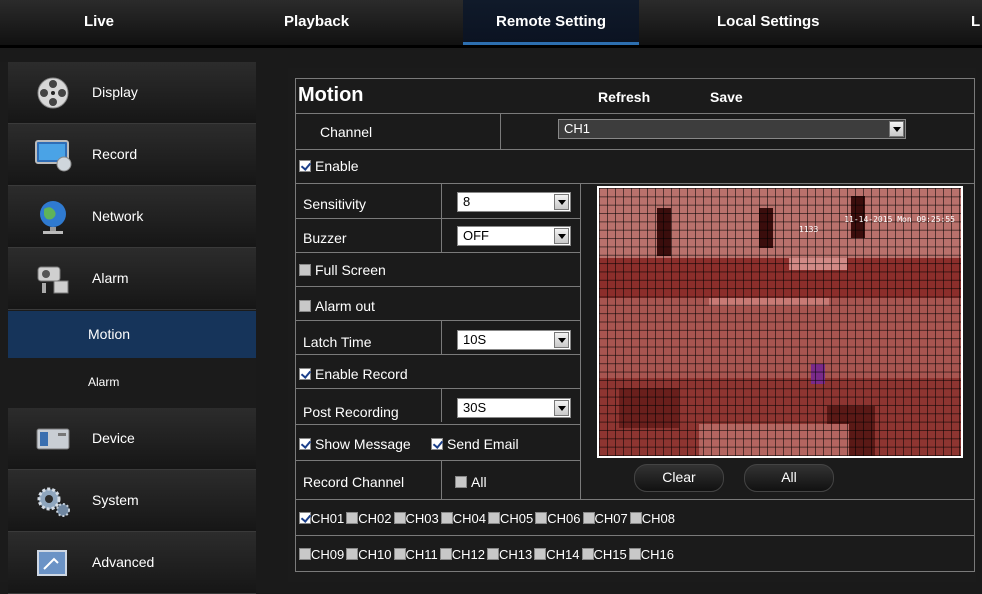 This screenshot has height=594, width=982. What do you see at coordinates (132, 334) in the screenshot?
I see `sidebar-subitem-motion: Motion` at bounding box center [132, 334].